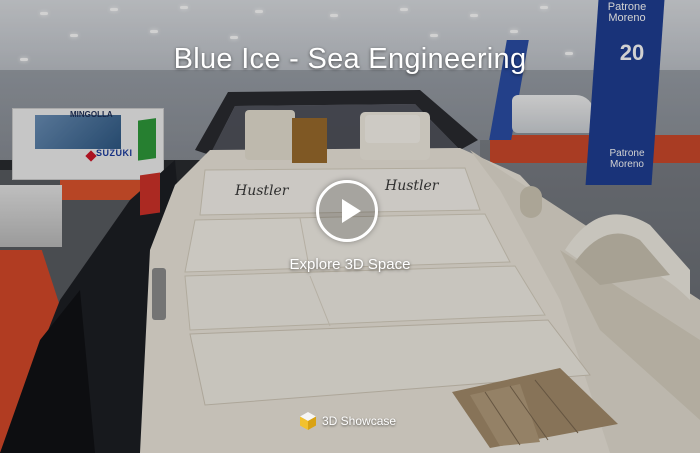 Image resolution: width=700 pixels, height=453 pixels. I want to click on brand-label: 3D Showcase, so click(359, 421).